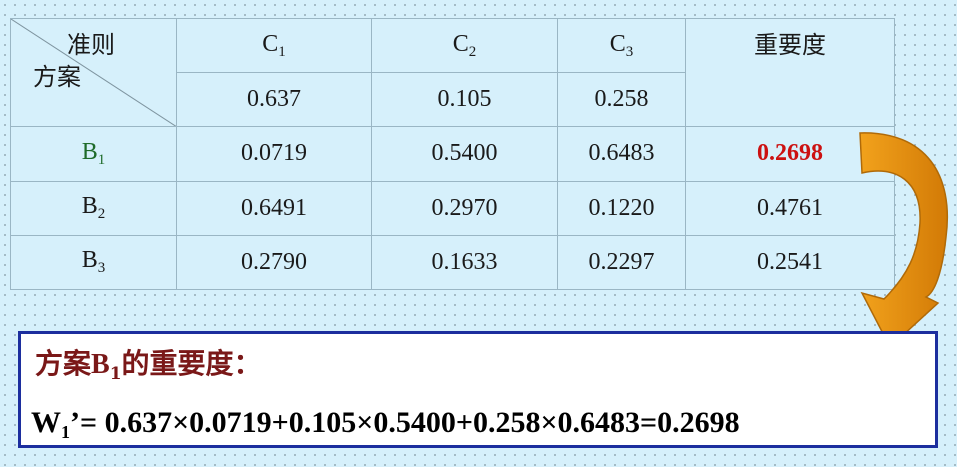  I want to click on cell-value: 0.2297, so click(621, 262).